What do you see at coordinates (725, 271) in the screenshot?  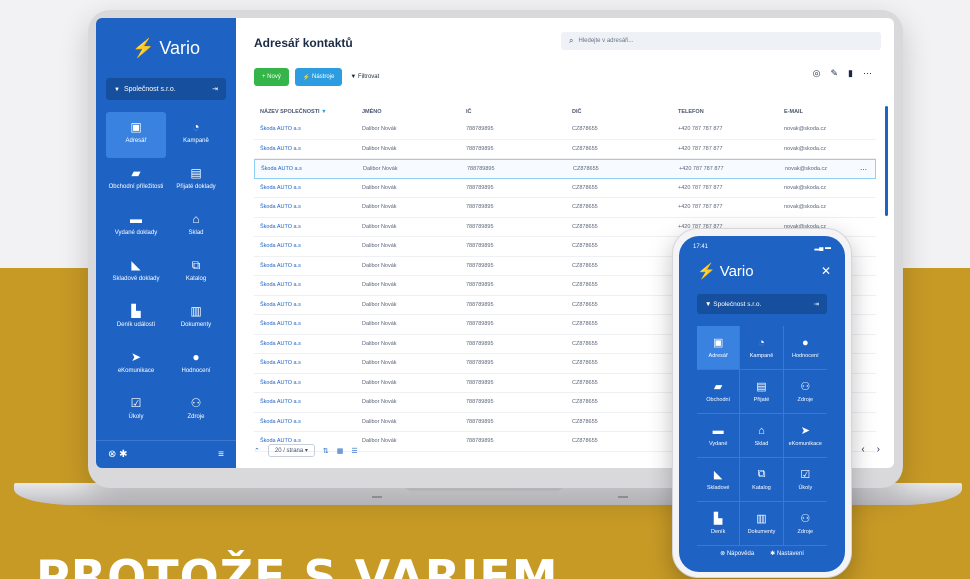 I see `phone-logo: ⚡ Vario` at bounding box center [725, 271].